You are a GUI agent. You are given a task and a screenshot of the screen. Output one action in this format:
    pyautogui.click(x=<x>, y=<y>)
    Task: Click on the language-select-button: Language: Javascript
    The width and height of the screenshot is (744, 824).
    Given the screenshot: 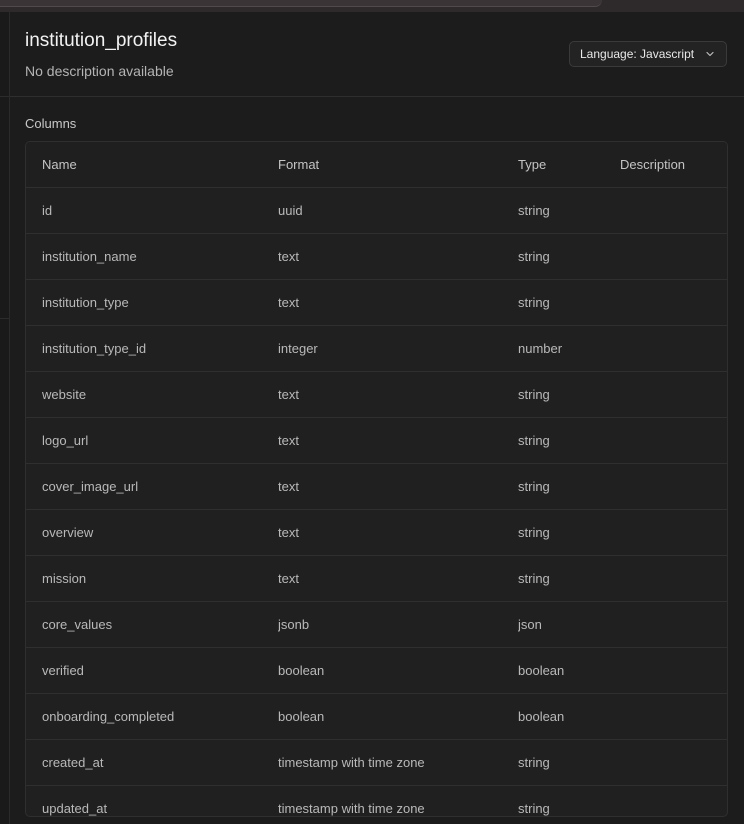 What is the action you would take?
    pyautogui.click(x=648, y=54)
    